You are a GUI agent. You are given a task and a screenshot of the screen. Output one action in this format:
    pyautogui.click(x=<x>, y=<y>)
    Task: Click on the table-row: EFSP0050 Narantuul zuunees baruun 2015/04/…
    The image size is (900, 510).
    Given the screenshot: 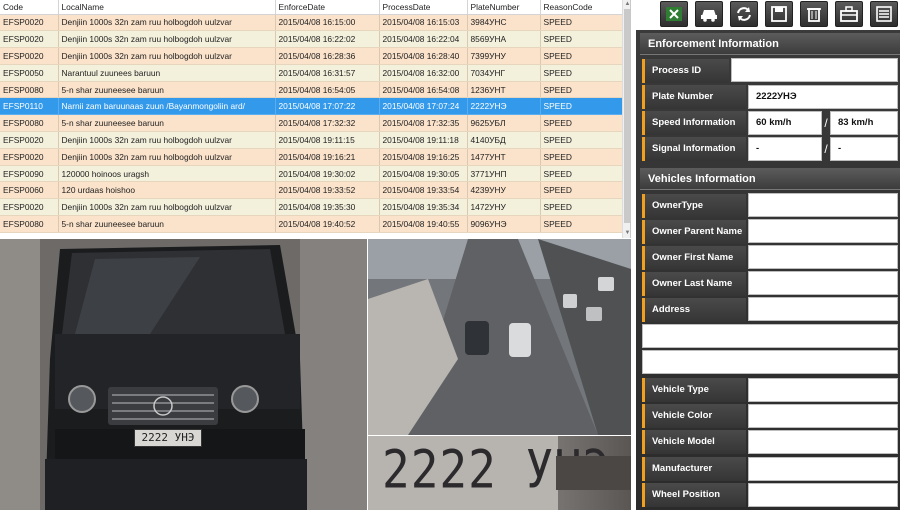 What is the action you would take?
    pyautogui.click(x=311, y=73)
    